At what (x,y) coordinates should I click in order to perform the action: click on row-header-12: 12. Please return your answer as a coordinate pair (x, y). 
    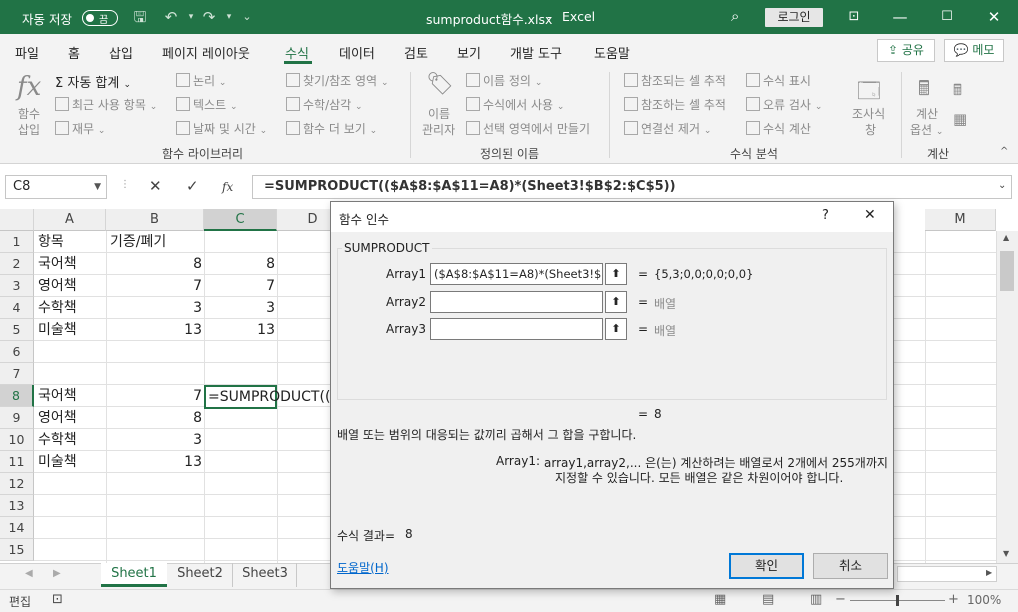
    Looking at the image, I should click on (17, 484).